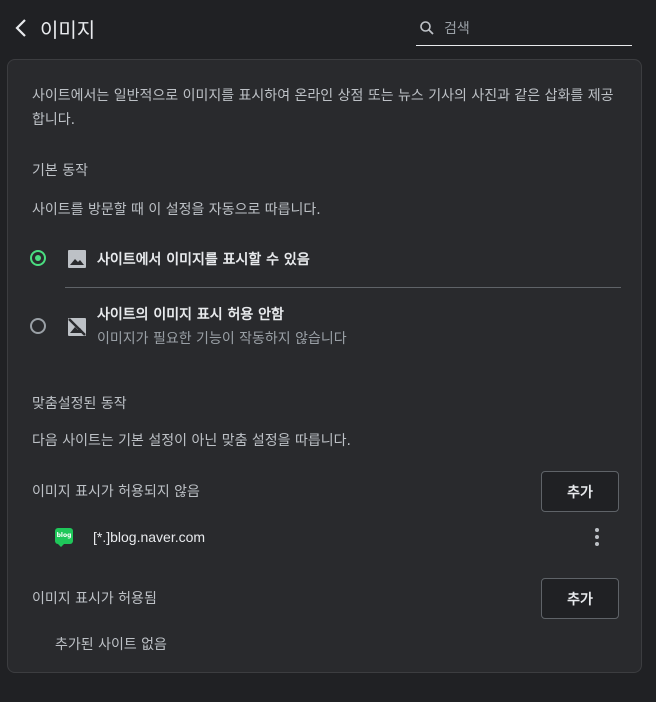 The width and height of the screenshot is (656, 702). What do you see at coordinates (176, 210) in the screenshot?
I see `default-behavior-subtext: 사이트를 방문할 때 이 설정을 자동으로 따릅니다.` at bounding box center [176, 210].